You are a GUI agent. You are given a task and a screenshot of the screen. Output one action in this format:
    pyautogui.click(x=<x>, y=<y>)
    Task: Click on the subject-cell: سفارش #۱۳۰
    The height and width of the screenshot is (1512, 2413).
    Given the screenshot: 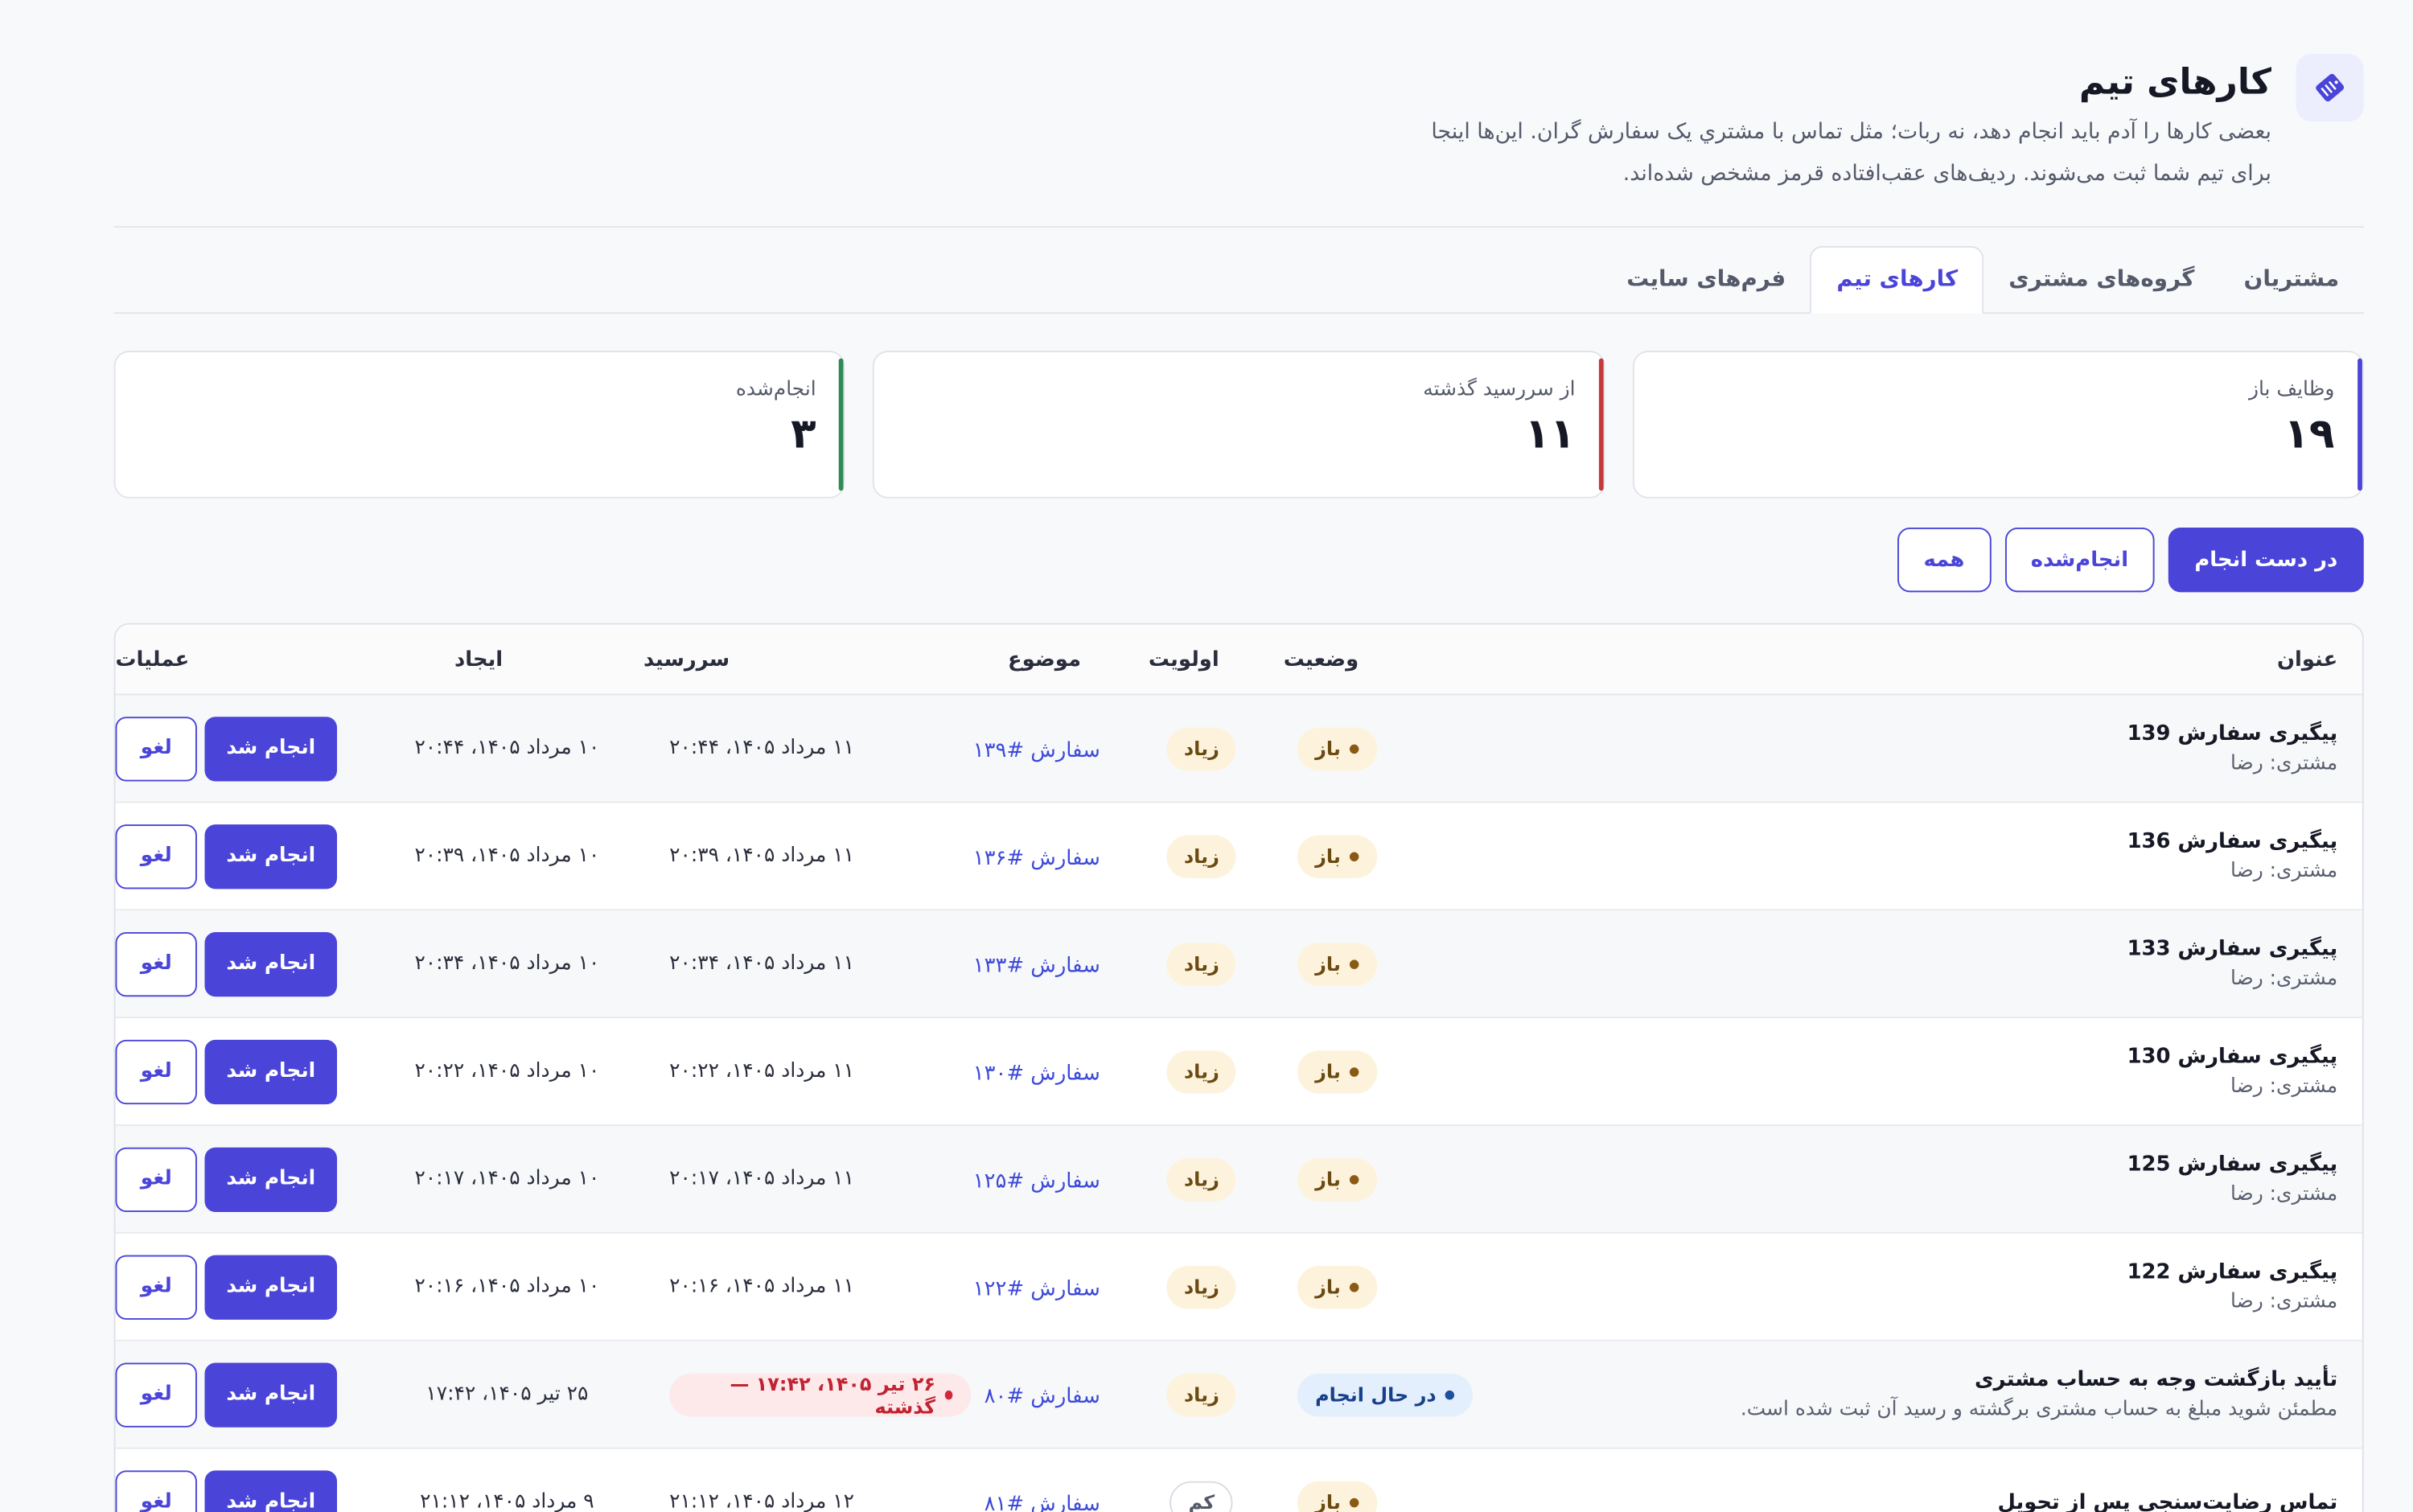 What is the action you would take?
    pyautogui.click(x=1039, y=1072)
    